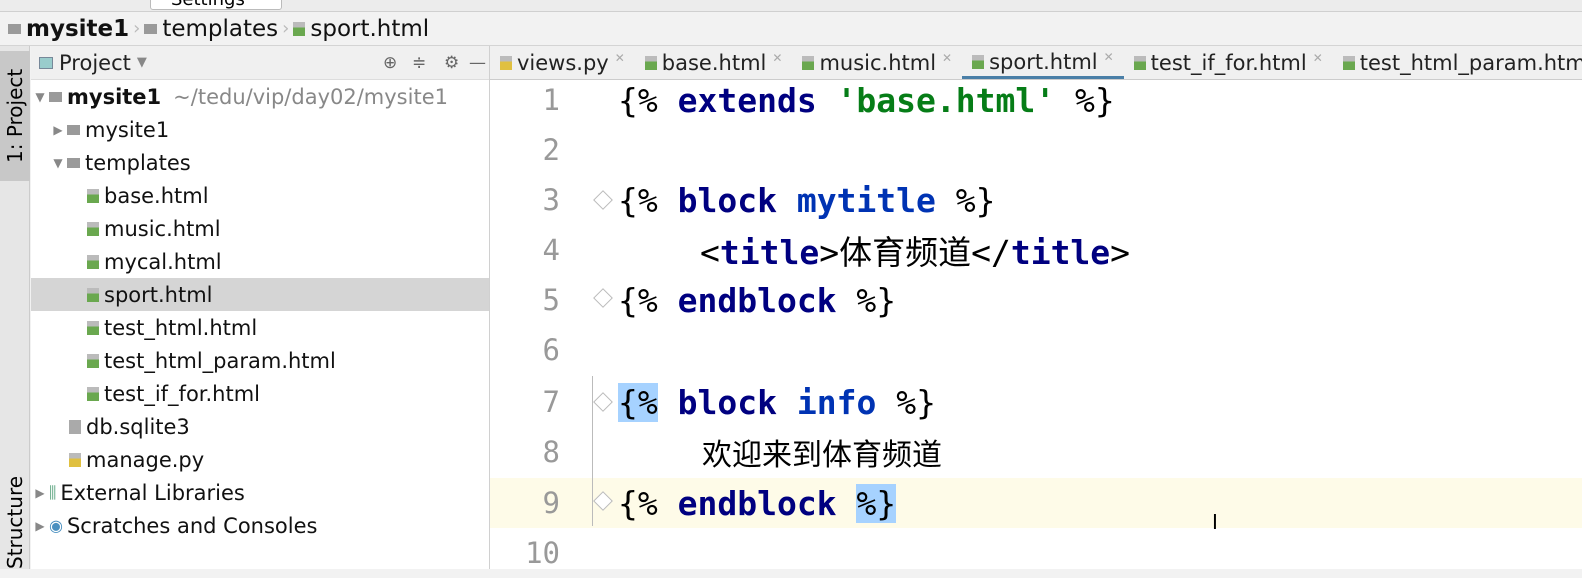  Describe the element at coordinates (757, 503) in the screenshot. I see `code-text: {% endblock %}` at that location.